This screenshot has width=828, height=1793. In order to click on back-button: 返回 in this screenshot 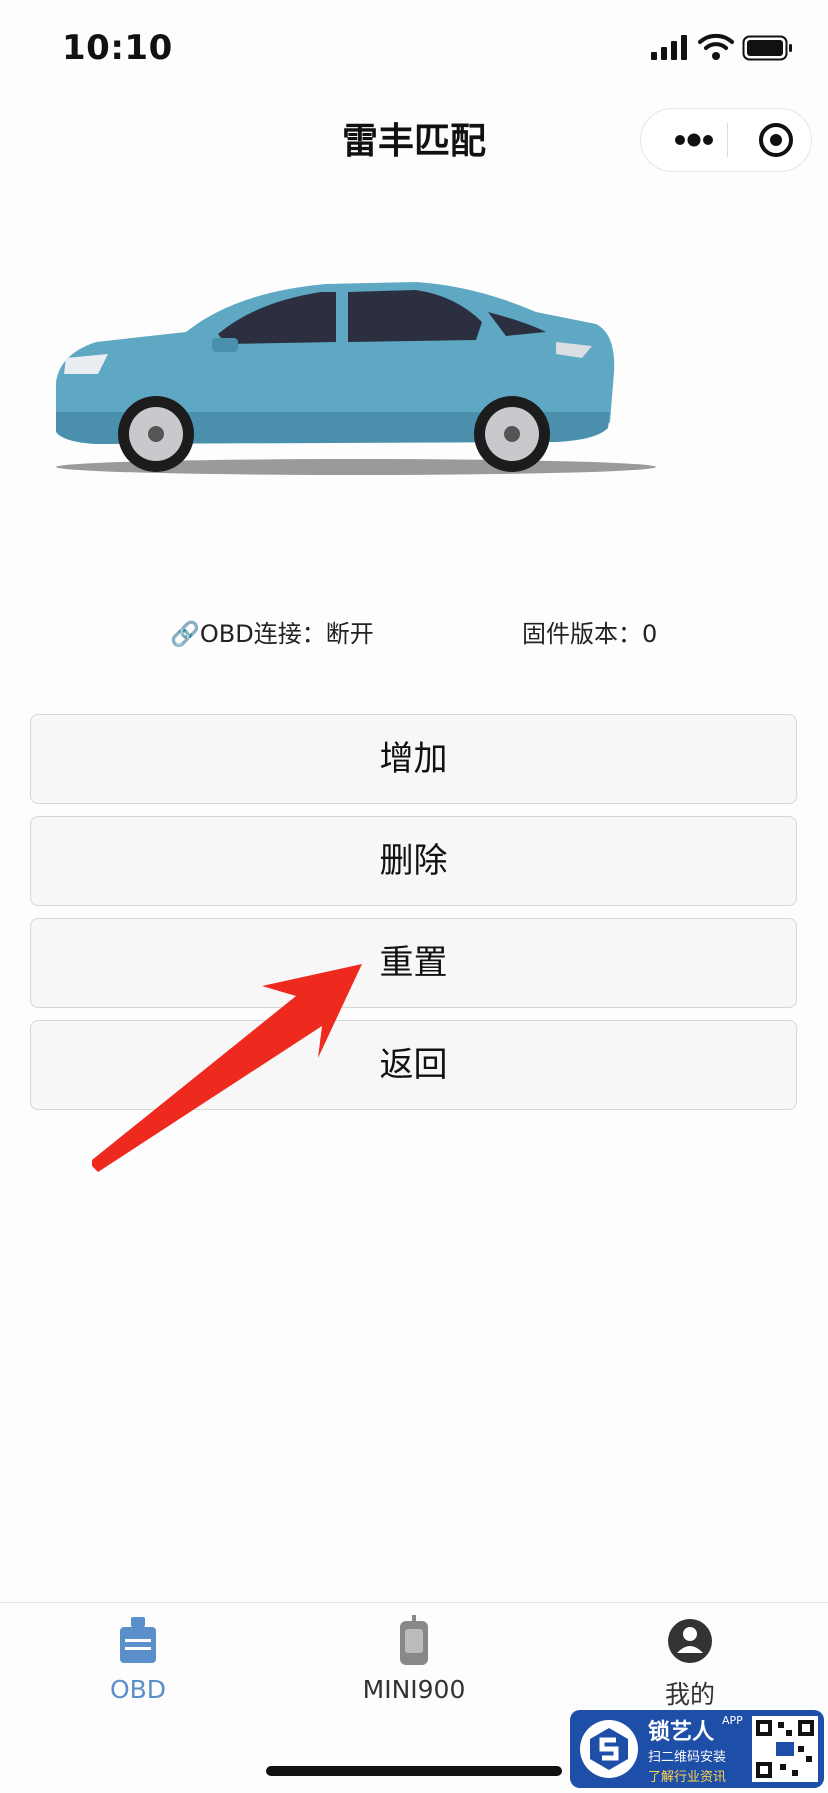, I will do `click(413, 1065)`.